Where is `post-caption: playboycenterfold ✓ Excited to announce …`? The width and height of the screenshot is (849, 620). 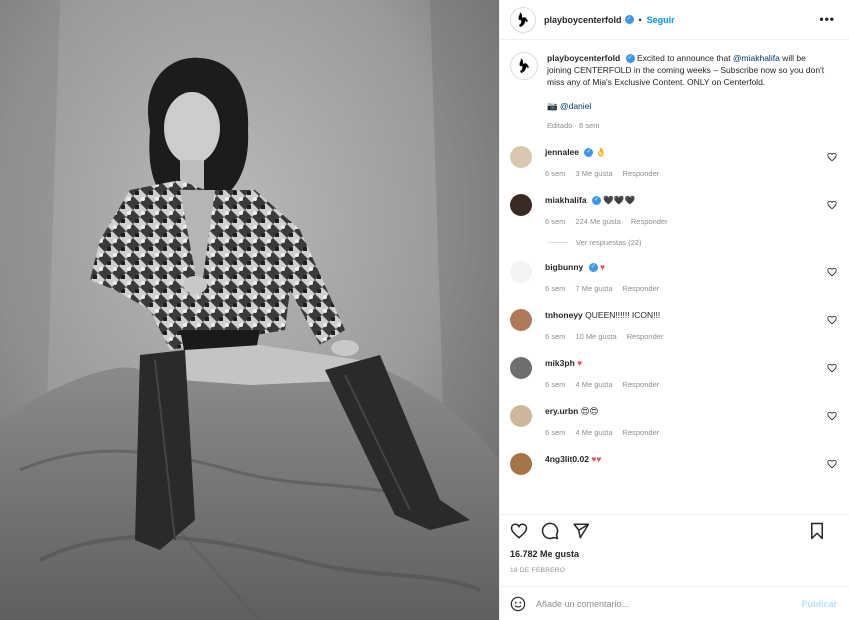
post-caption: playboycenterfold ✓ Excited to announce … is located at coordinates (674, 92).